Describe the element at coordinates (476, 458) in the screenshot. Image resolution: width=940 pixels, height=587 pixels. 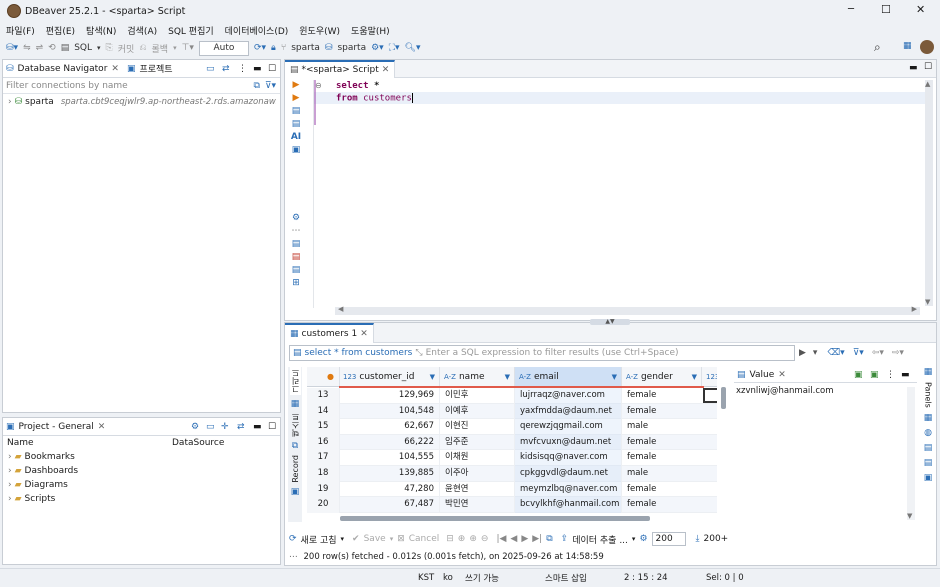
I see `cell-name: 이채원` at that location.